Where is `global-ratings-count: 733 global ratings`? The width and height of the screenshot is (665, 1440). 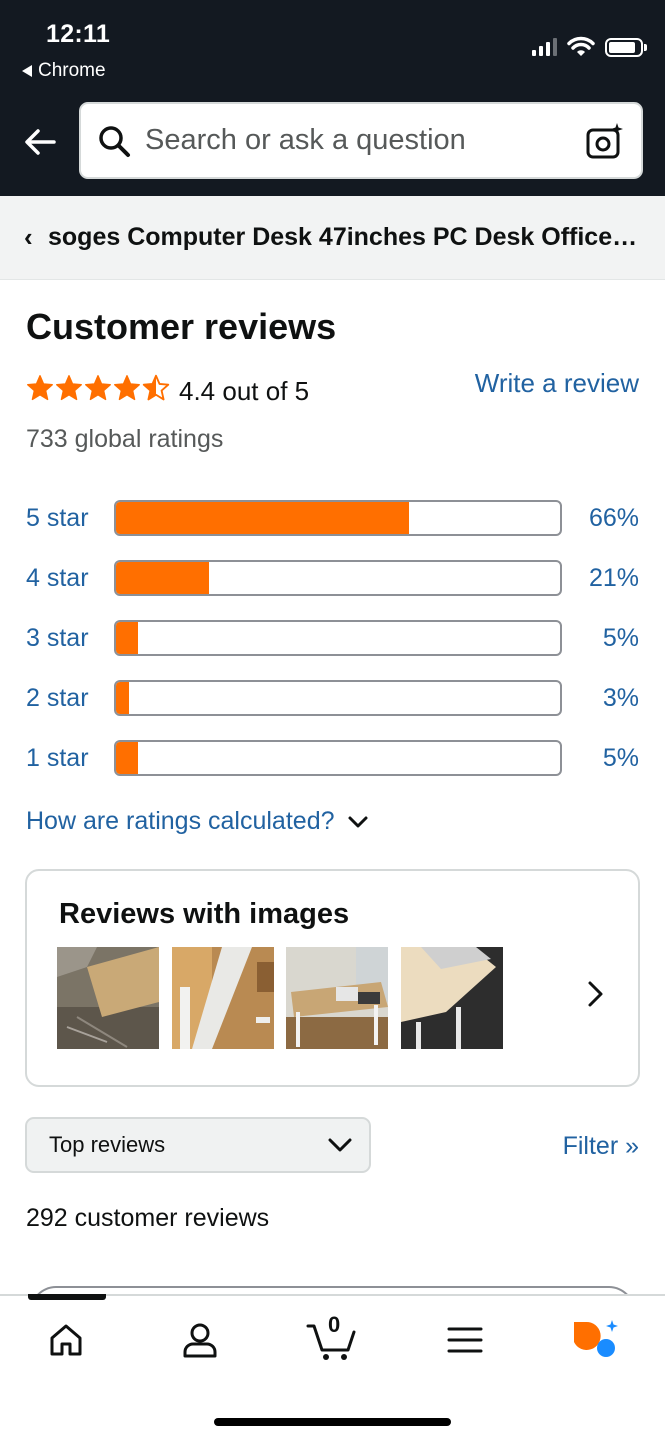 global-ratings-count: 733 global ratings is located at coordinates (125, 439).